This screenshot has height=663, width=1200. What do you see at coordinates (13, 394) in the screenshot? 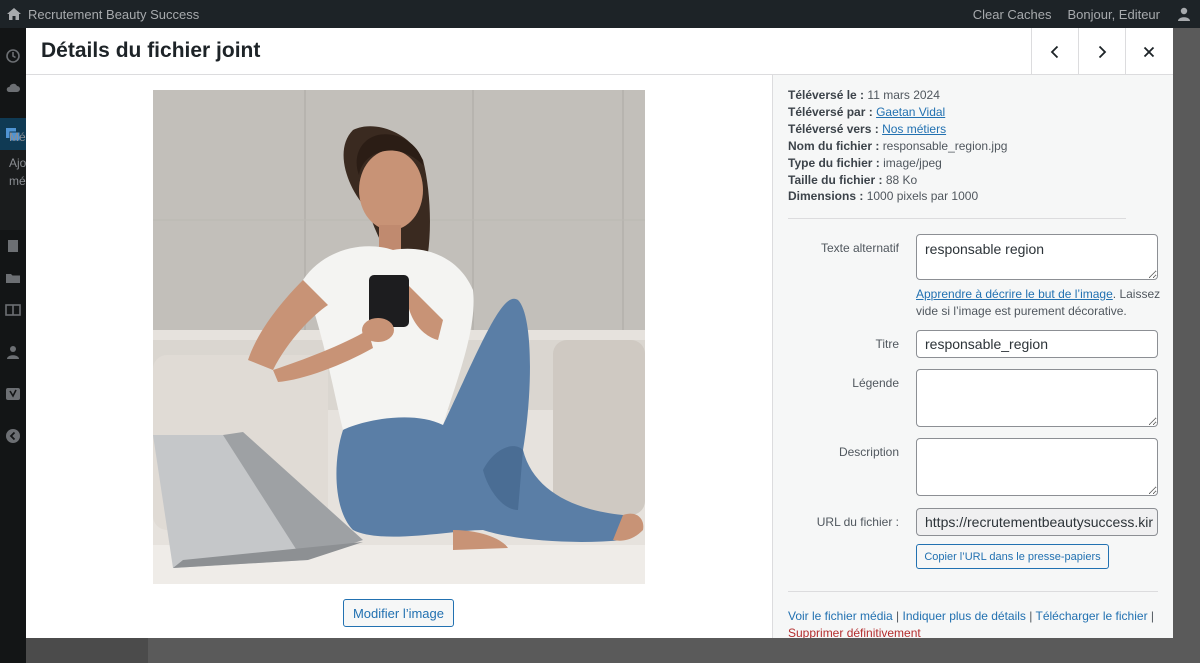
I see `yoast-icon` at bounding box center [13, 394].